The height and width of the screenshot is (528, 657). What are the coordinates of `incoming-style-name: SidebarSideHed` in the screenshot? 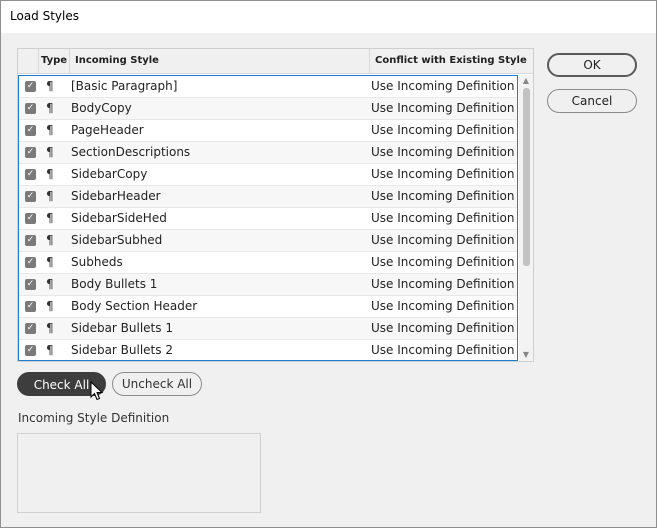 It's located at (119, 218).